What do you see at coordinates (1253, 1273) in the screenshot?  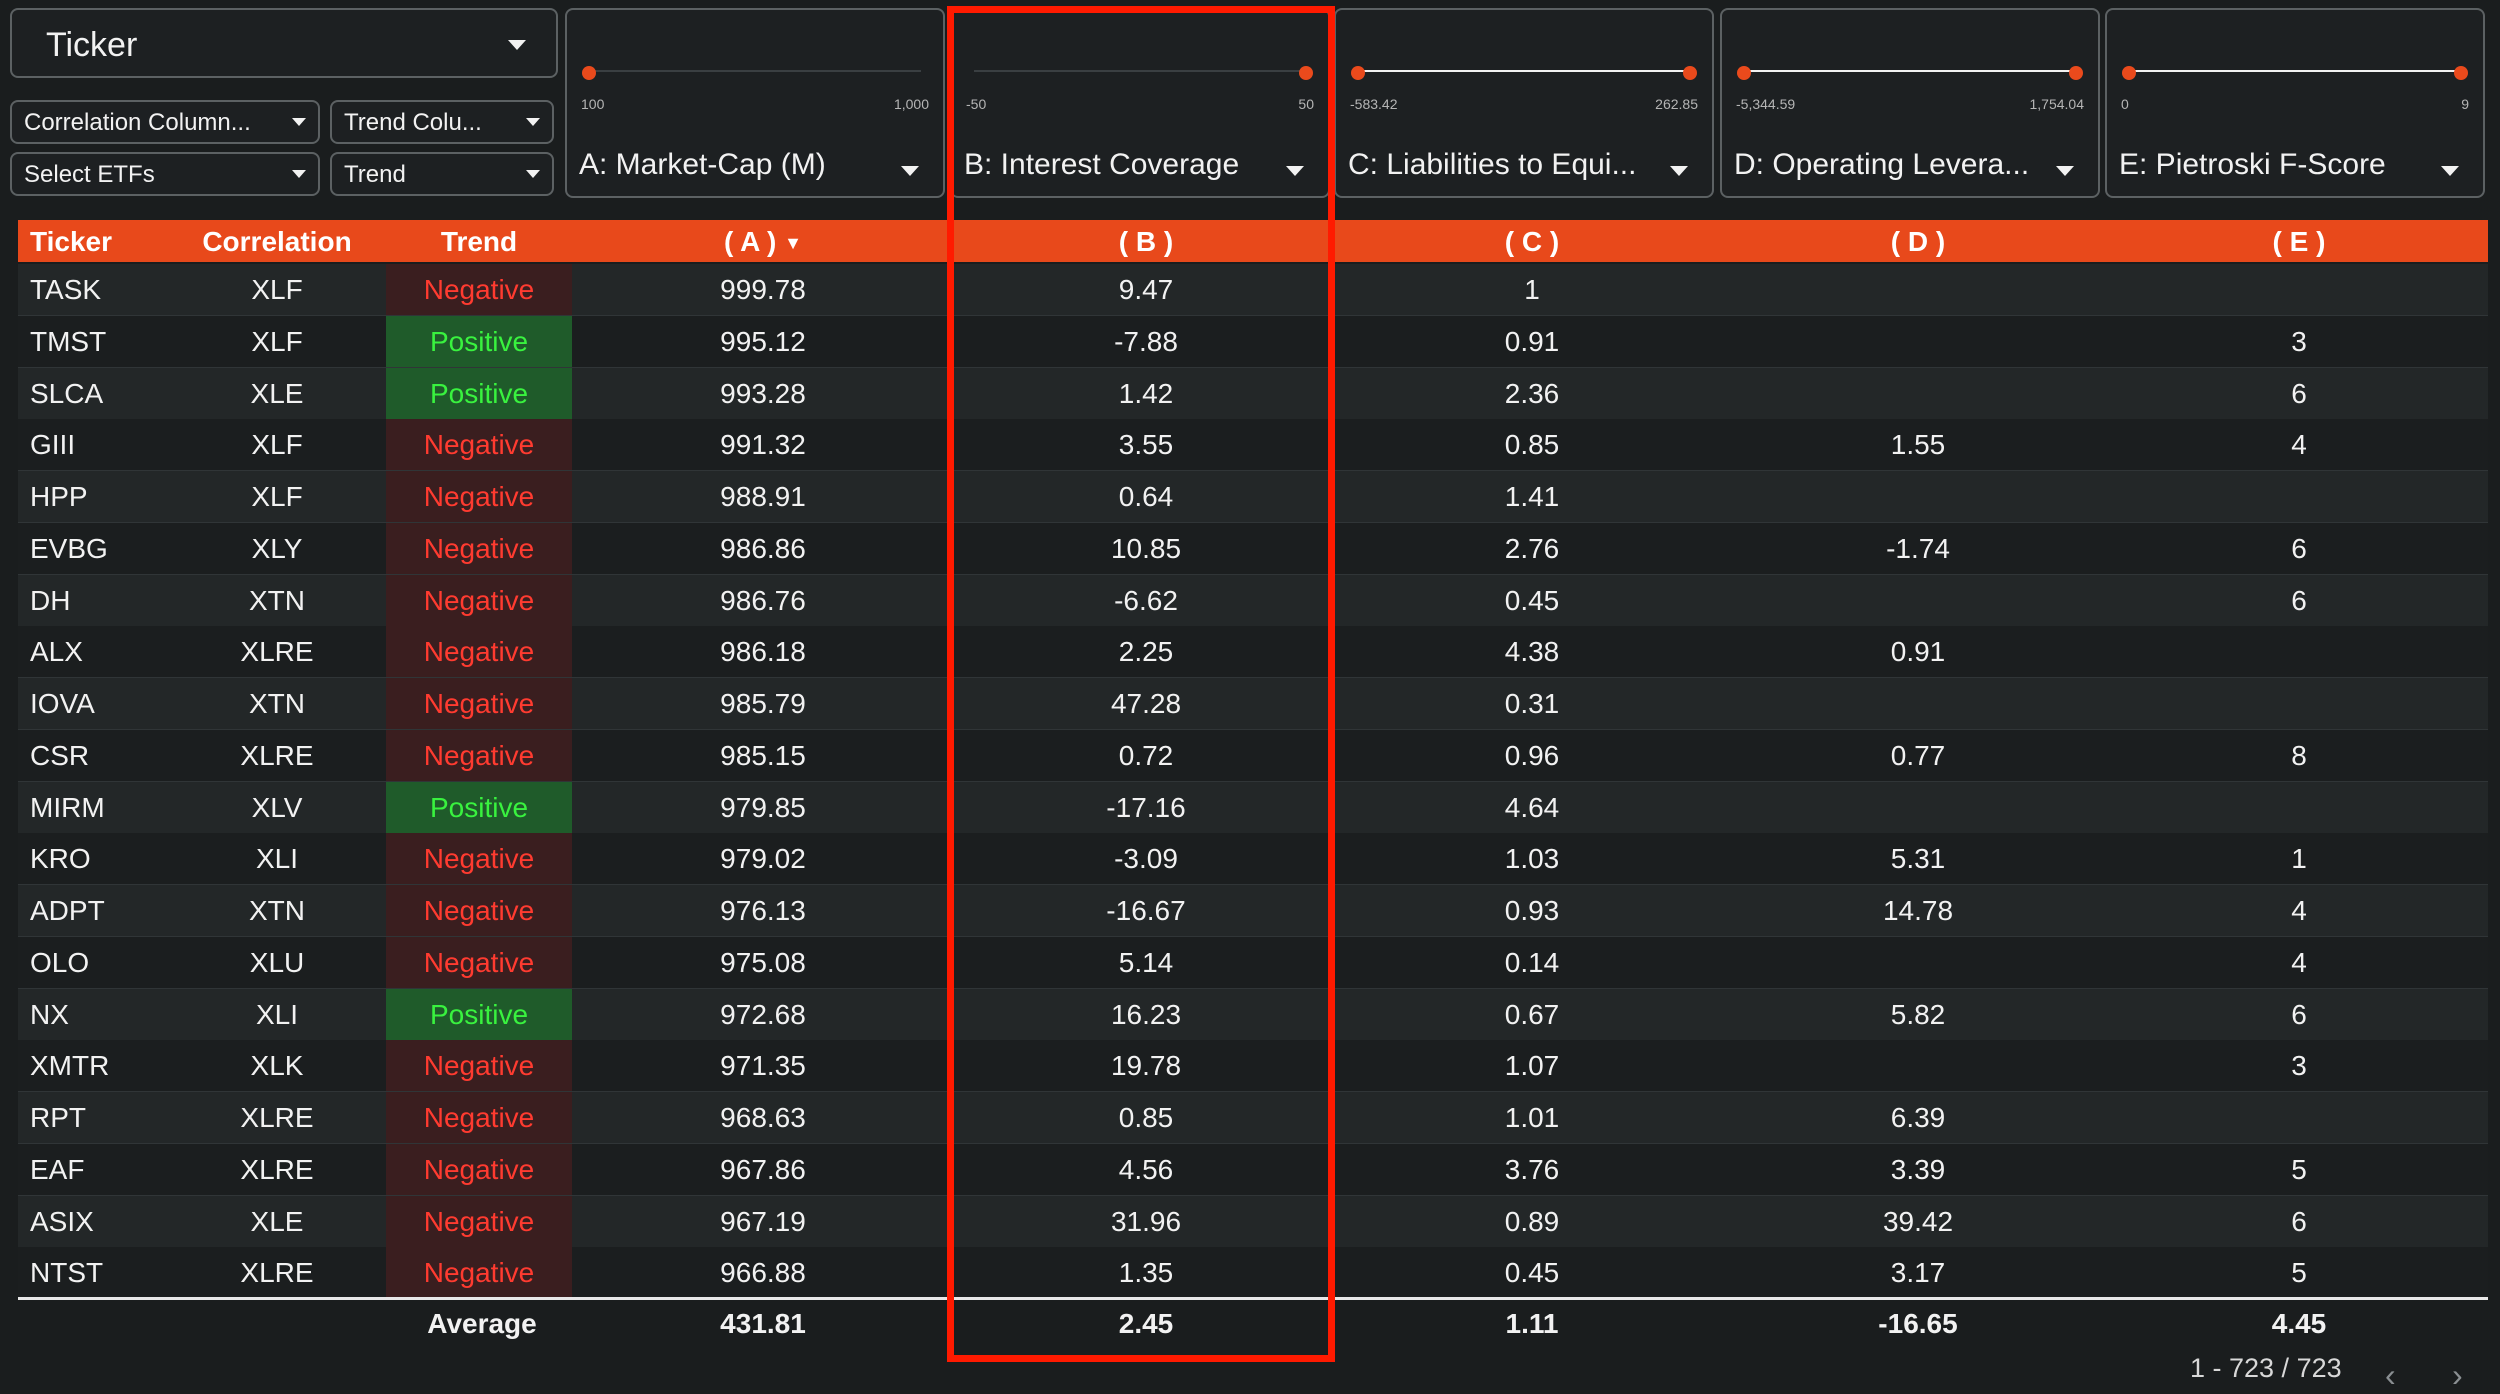 I see `table-row: NTST Negative XLRE 966.88 1.35 0.45 3.17 5` at bounding box center [1253, 1273].